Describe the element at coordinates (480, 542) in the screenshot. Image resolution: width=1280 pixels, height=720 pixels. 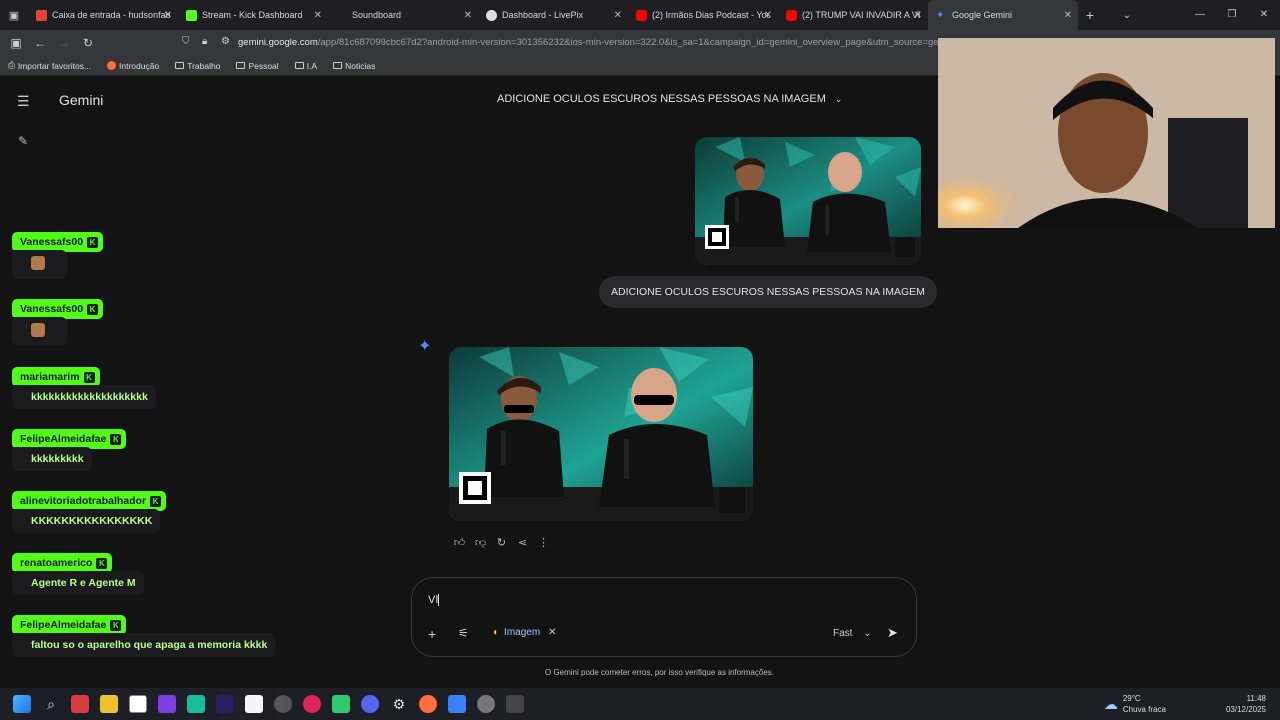
I see `thumbs-down-icon: 👎︎` at that location.